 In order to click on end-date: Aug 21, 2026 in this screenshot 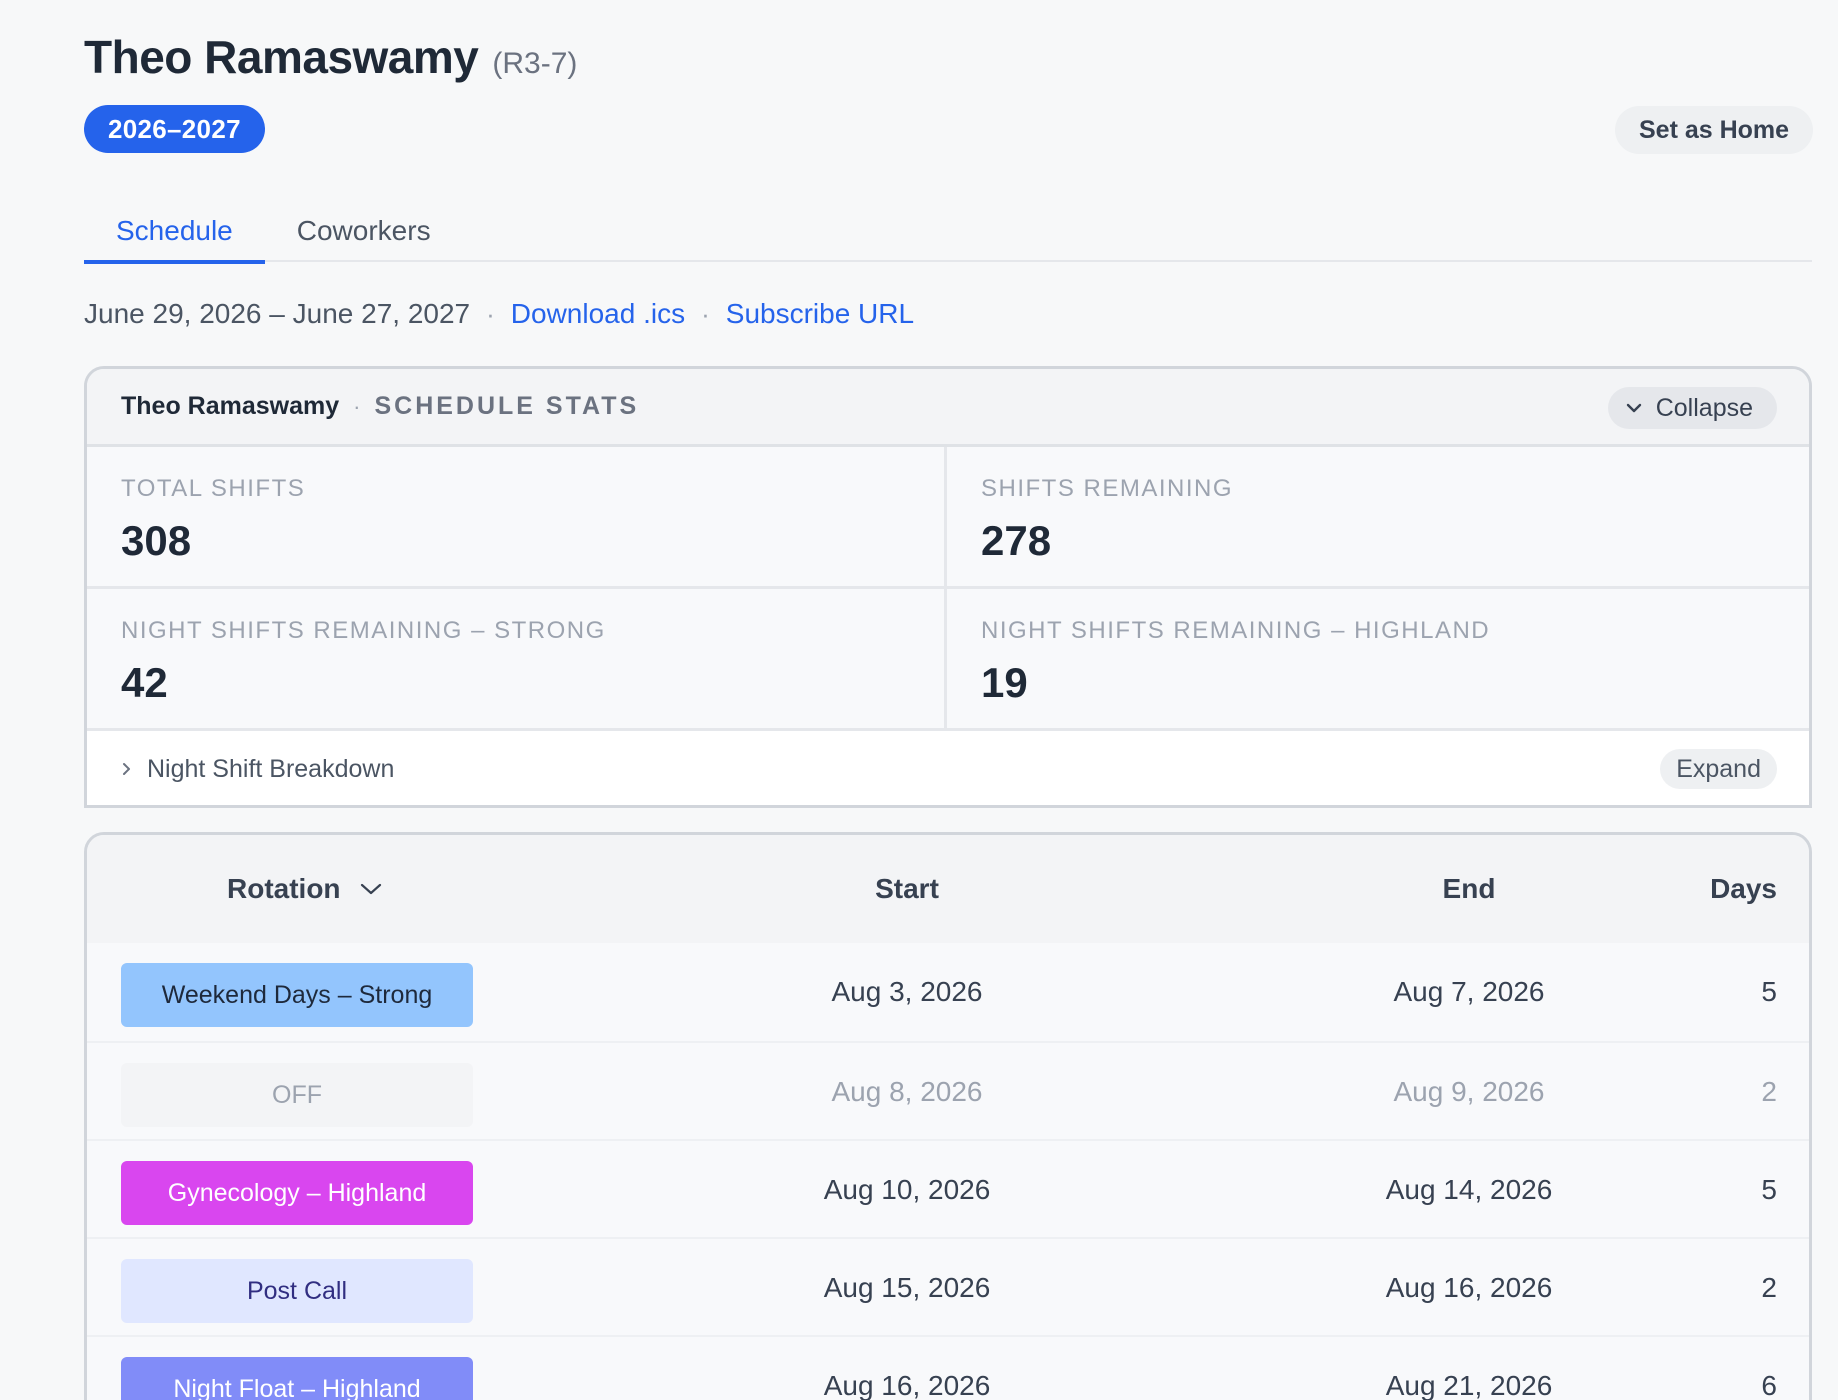, I will do `click(1469, 1385)`.